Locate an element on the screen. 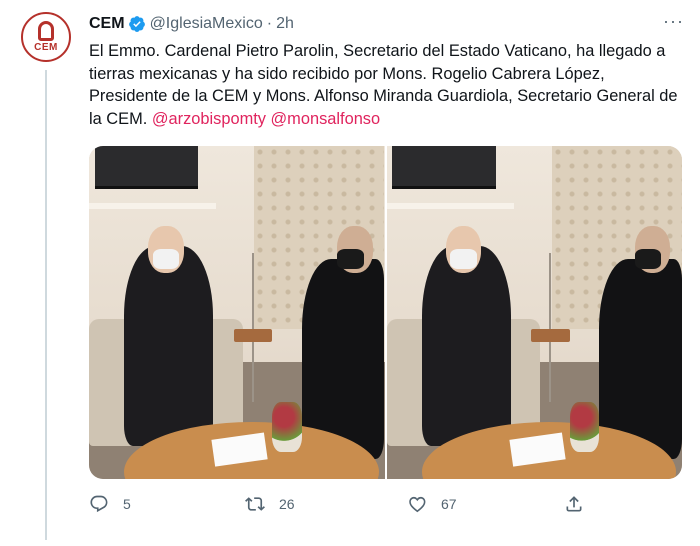  reply-icon is located at coordinates (99, 504).